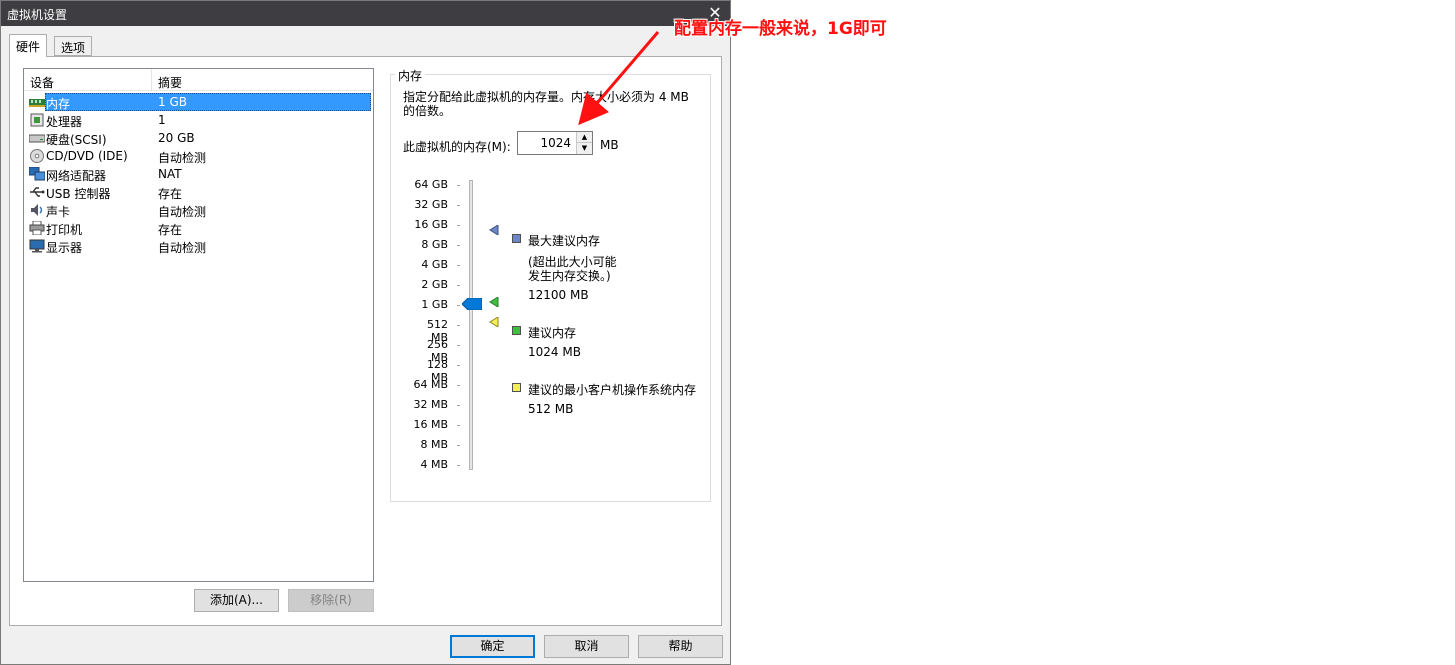  Describe the element at coordinates (780, 29) in the screenshot. I see `annotation-text: 配置内存一般来说，1G即可` at that location.